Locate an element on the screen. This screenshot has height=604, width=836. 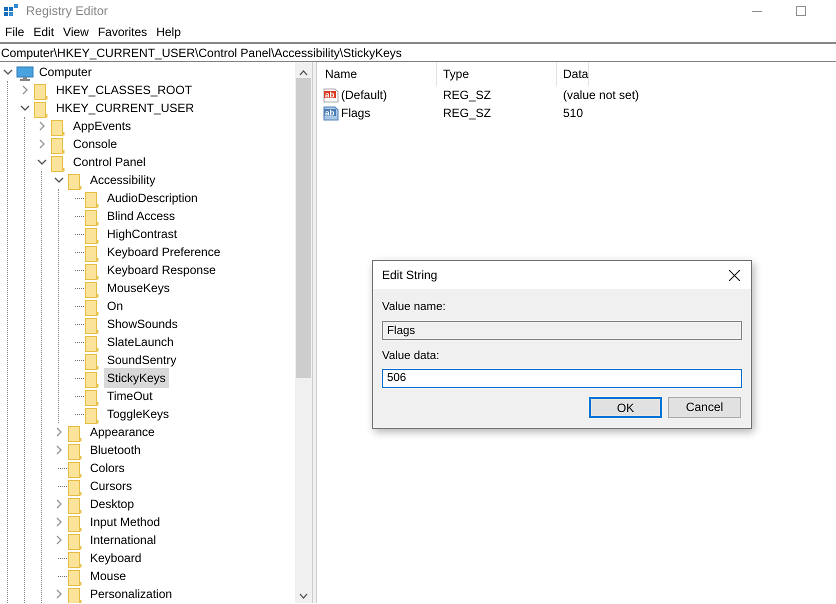
value-data: 510 is located at coordinates (573, 113).